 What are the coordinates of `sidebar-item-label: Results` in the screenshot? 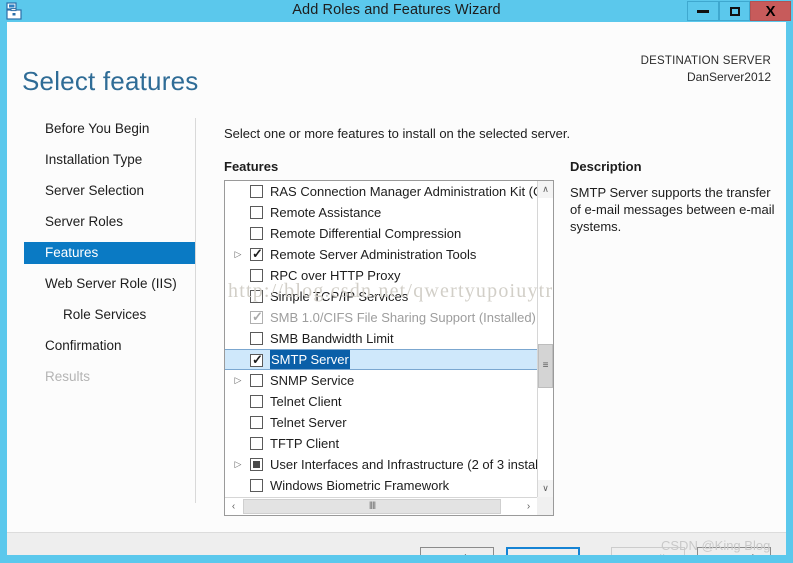 It's located at (68, 376).